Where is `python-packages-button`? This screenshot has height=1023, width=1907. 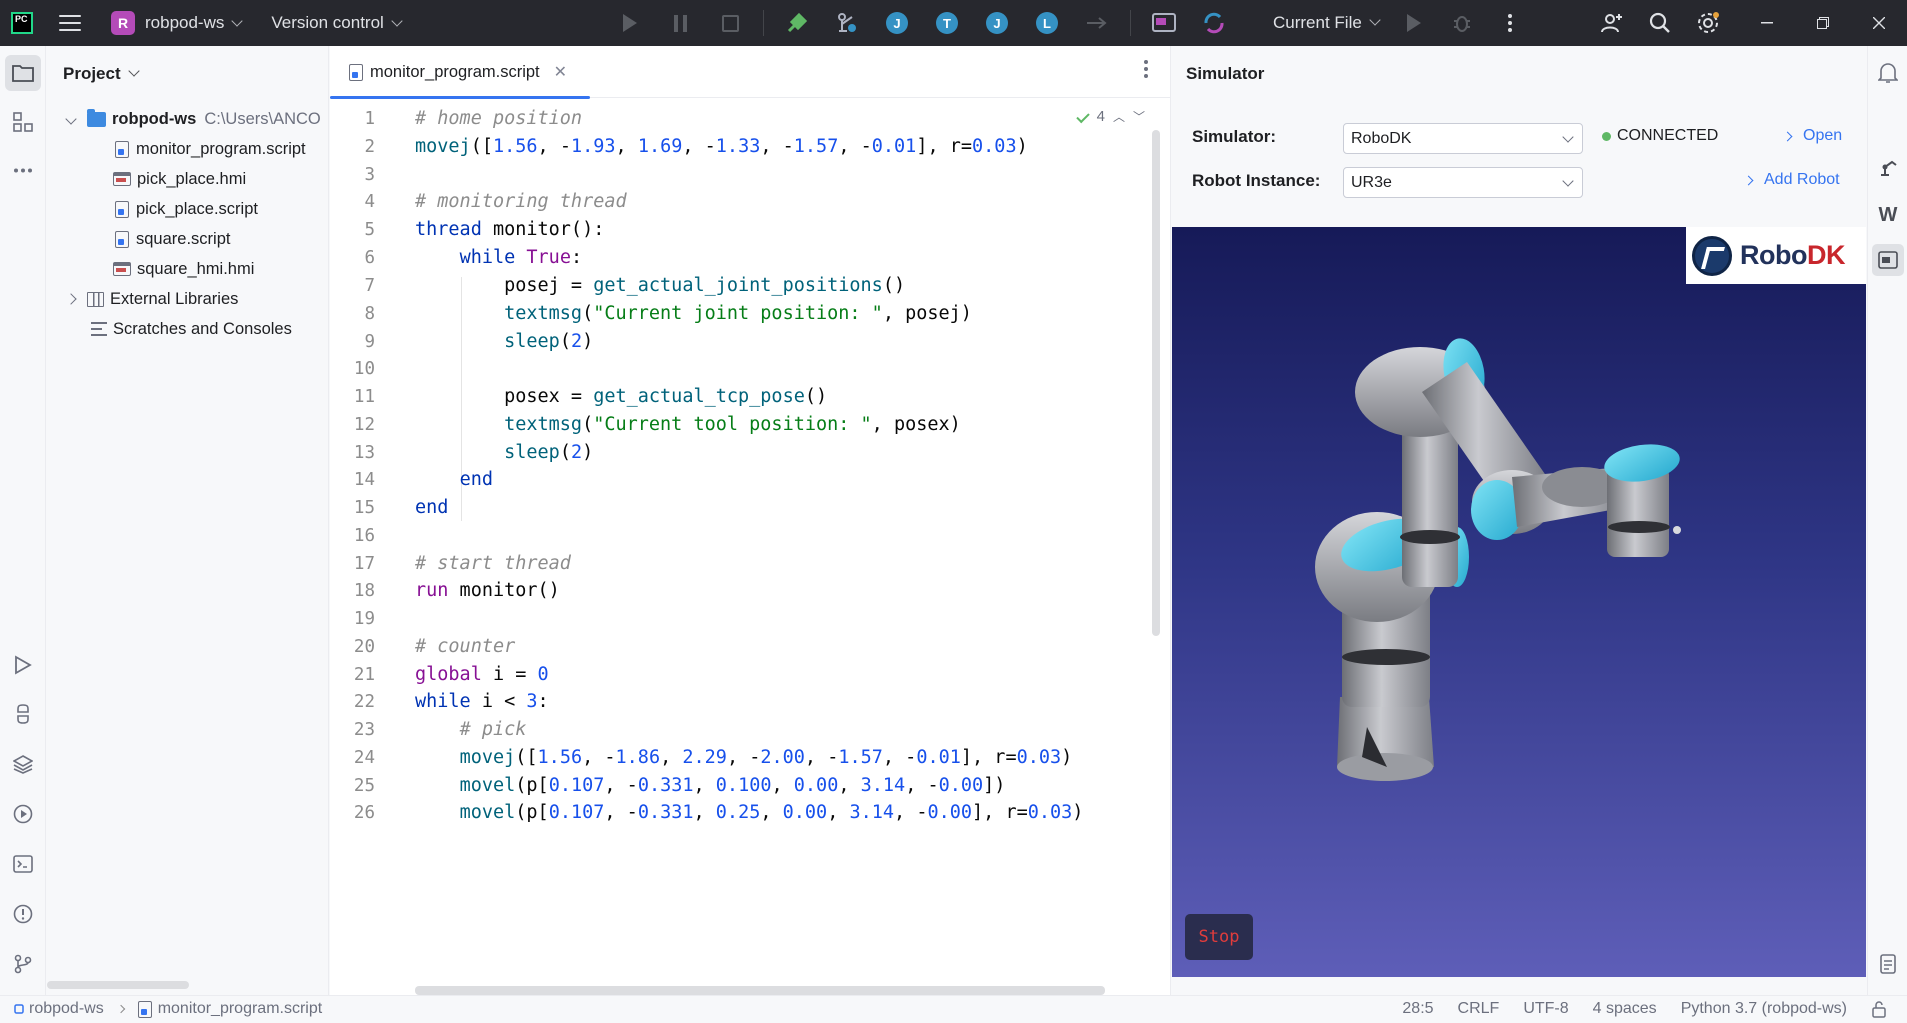
python-packages-button is located at coordinates (23, 714).